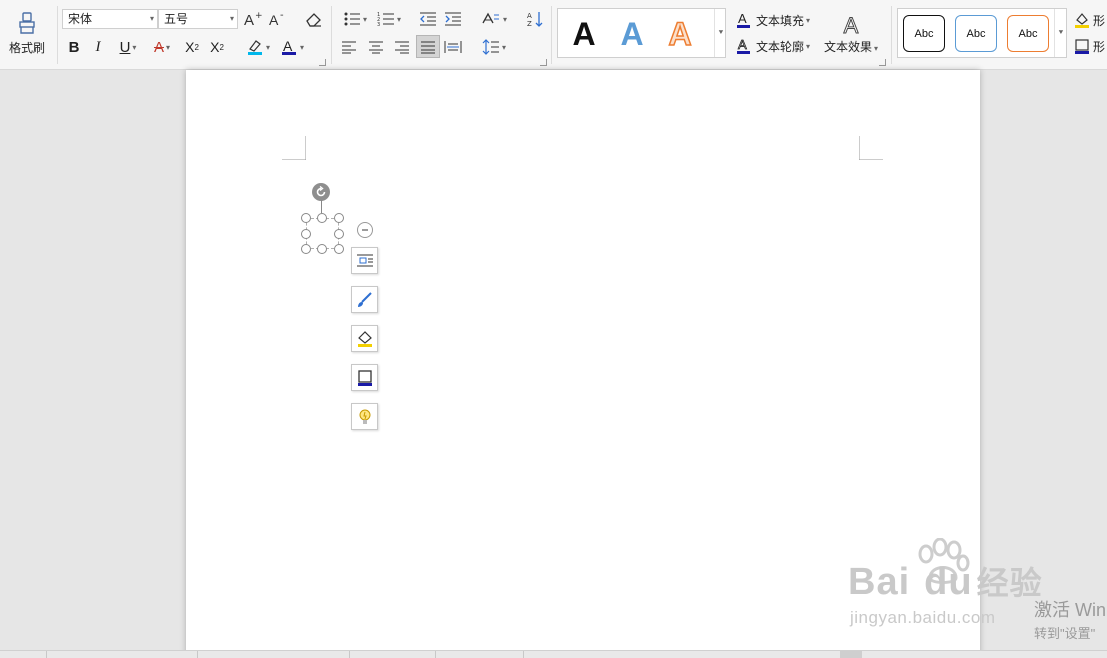  What do you see at coordinates (851, 24) in the screenshot?
I see `text-effect-icon: A` at bounding box center [851, 24].